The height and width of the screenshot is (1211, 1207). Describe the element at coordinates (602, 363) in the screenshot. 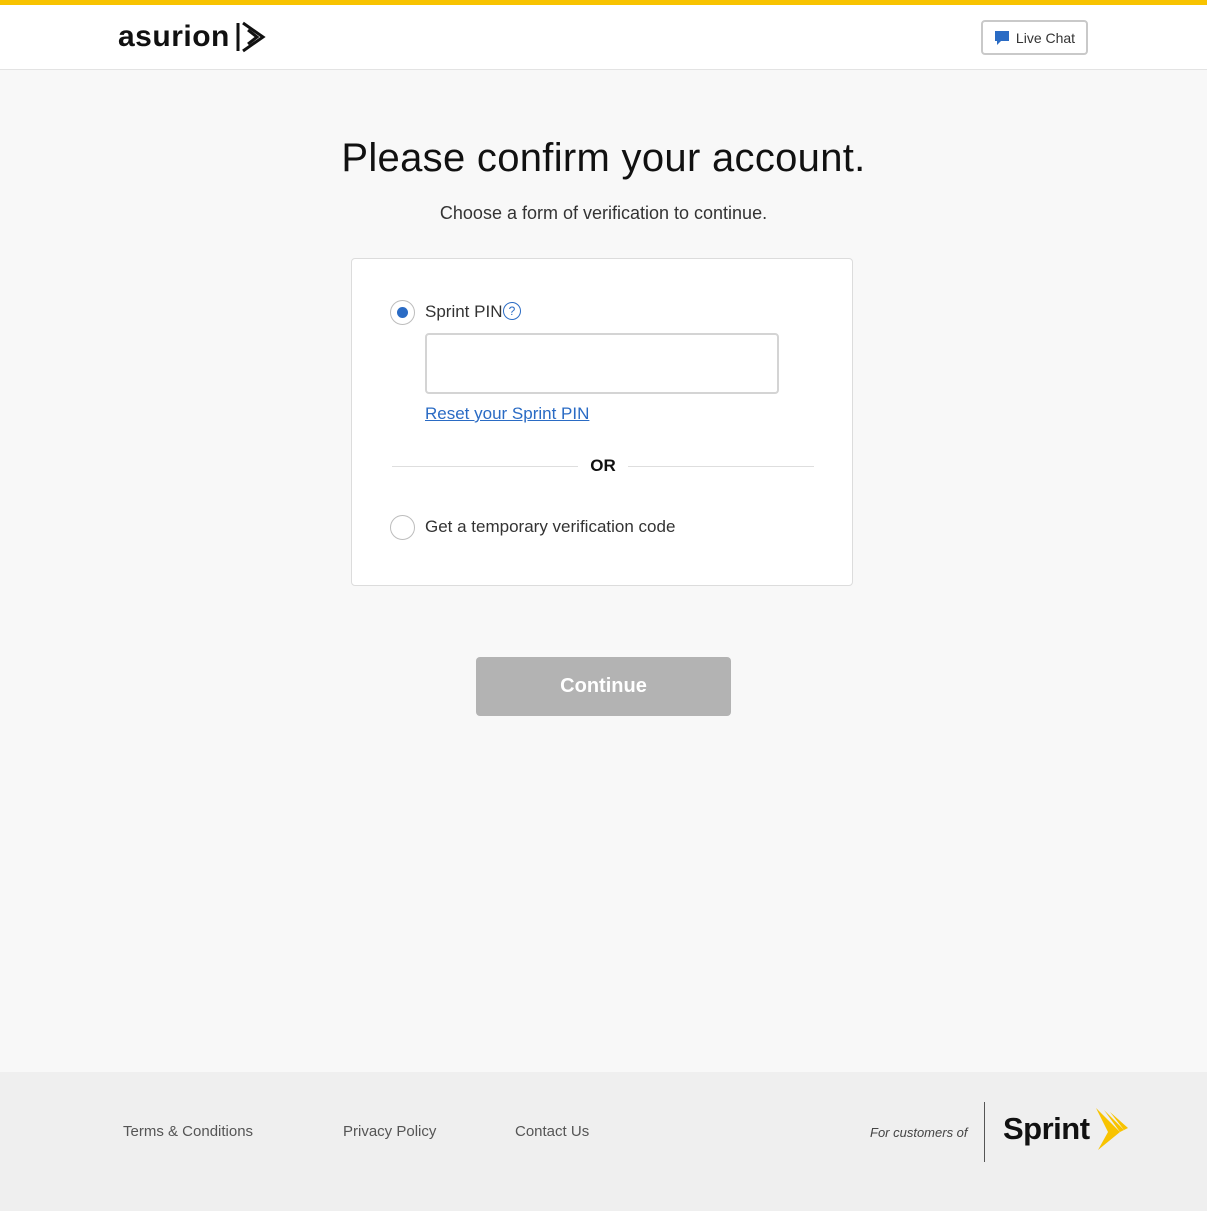

I see `sprint-pin-input` at that location.